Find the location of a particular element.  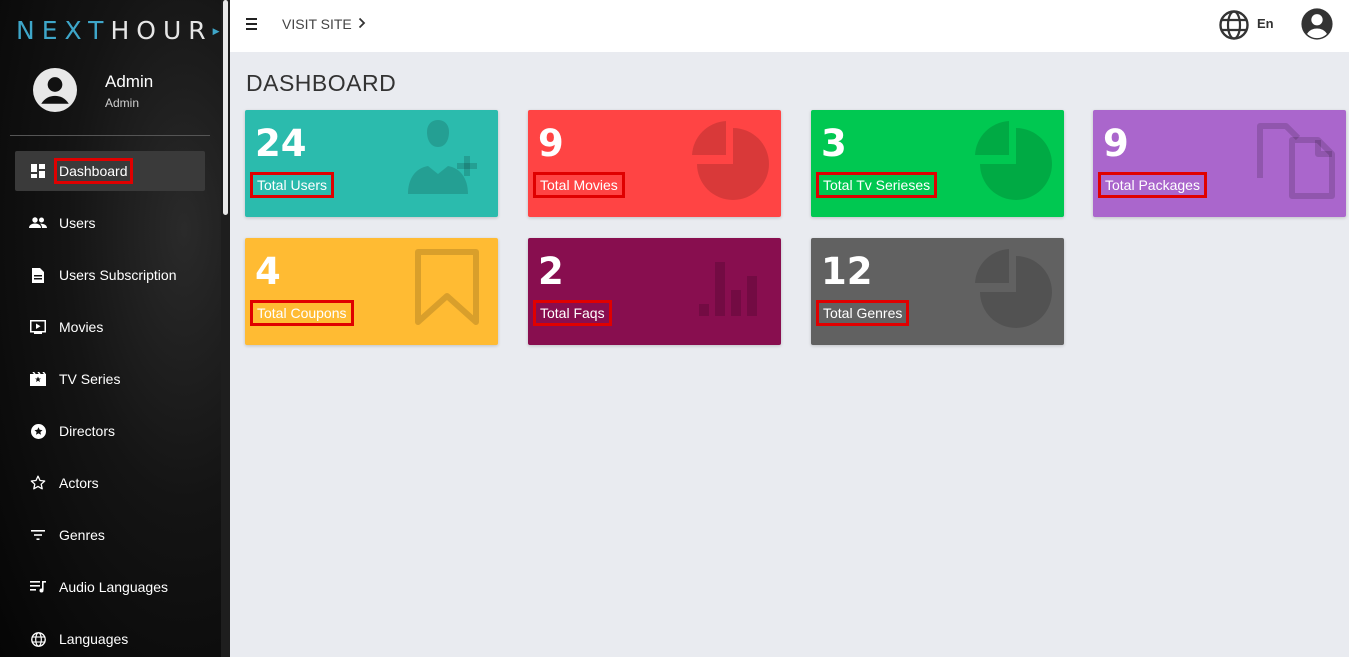

page-title: DASHBOARD is located at coordinates (321, 83).